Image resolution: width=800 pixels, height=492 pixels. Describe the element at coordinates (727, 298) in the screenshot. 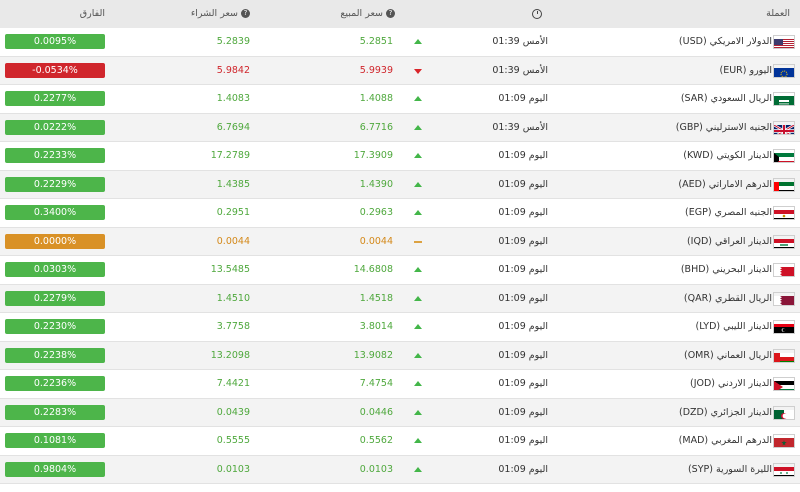

I see `currency-name: الريال القطري (QAR)` at that location.